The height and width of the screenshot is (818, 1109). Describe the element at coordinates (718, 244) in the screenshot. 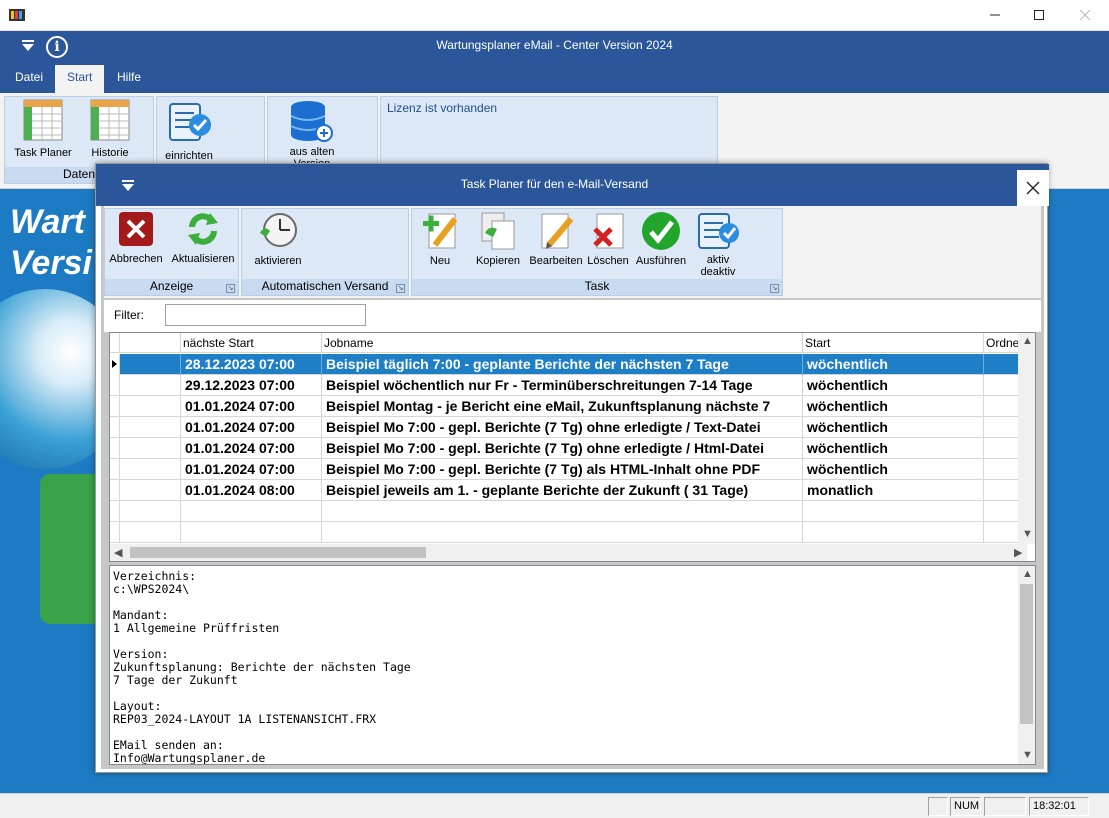

I see `aktiv-deaktiv-button: aktiv deaktiv` at that location.